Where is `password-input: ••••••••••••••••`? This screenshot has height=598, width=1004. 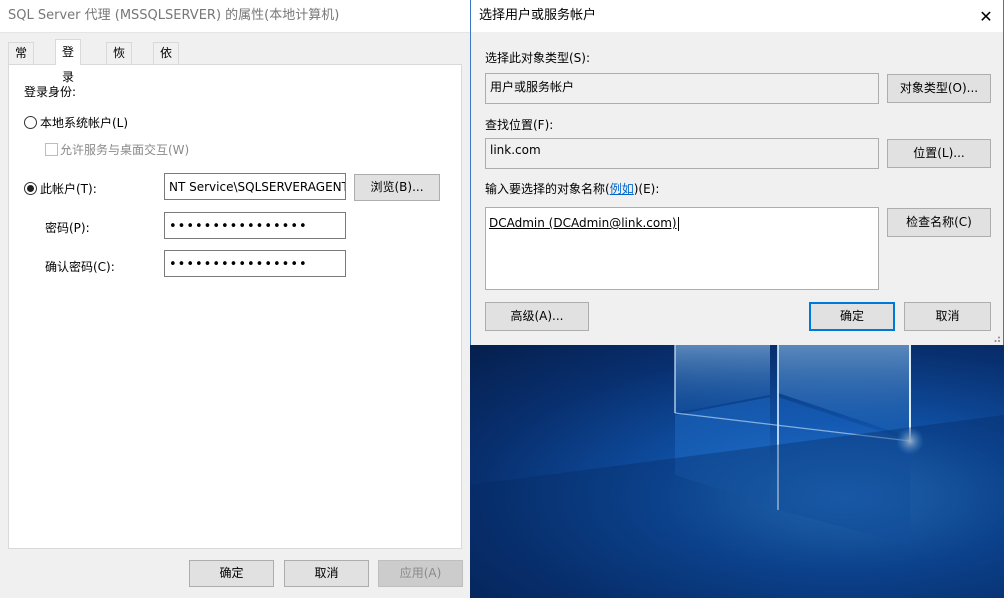 password-input: •••••••••••••••• is located at coordinates (255, 225).